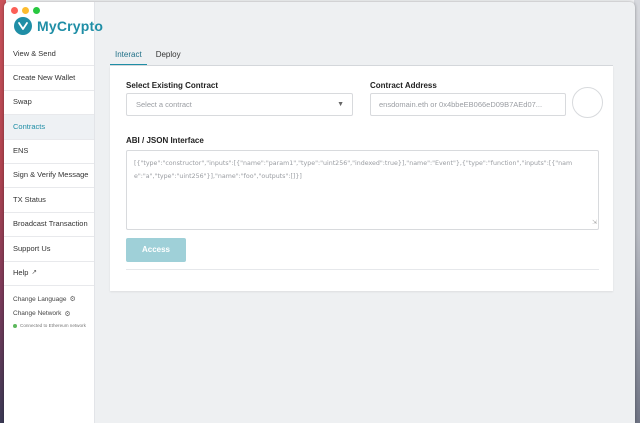  I want to click on contract-select: Select a contract ▼, so click(239, 104).